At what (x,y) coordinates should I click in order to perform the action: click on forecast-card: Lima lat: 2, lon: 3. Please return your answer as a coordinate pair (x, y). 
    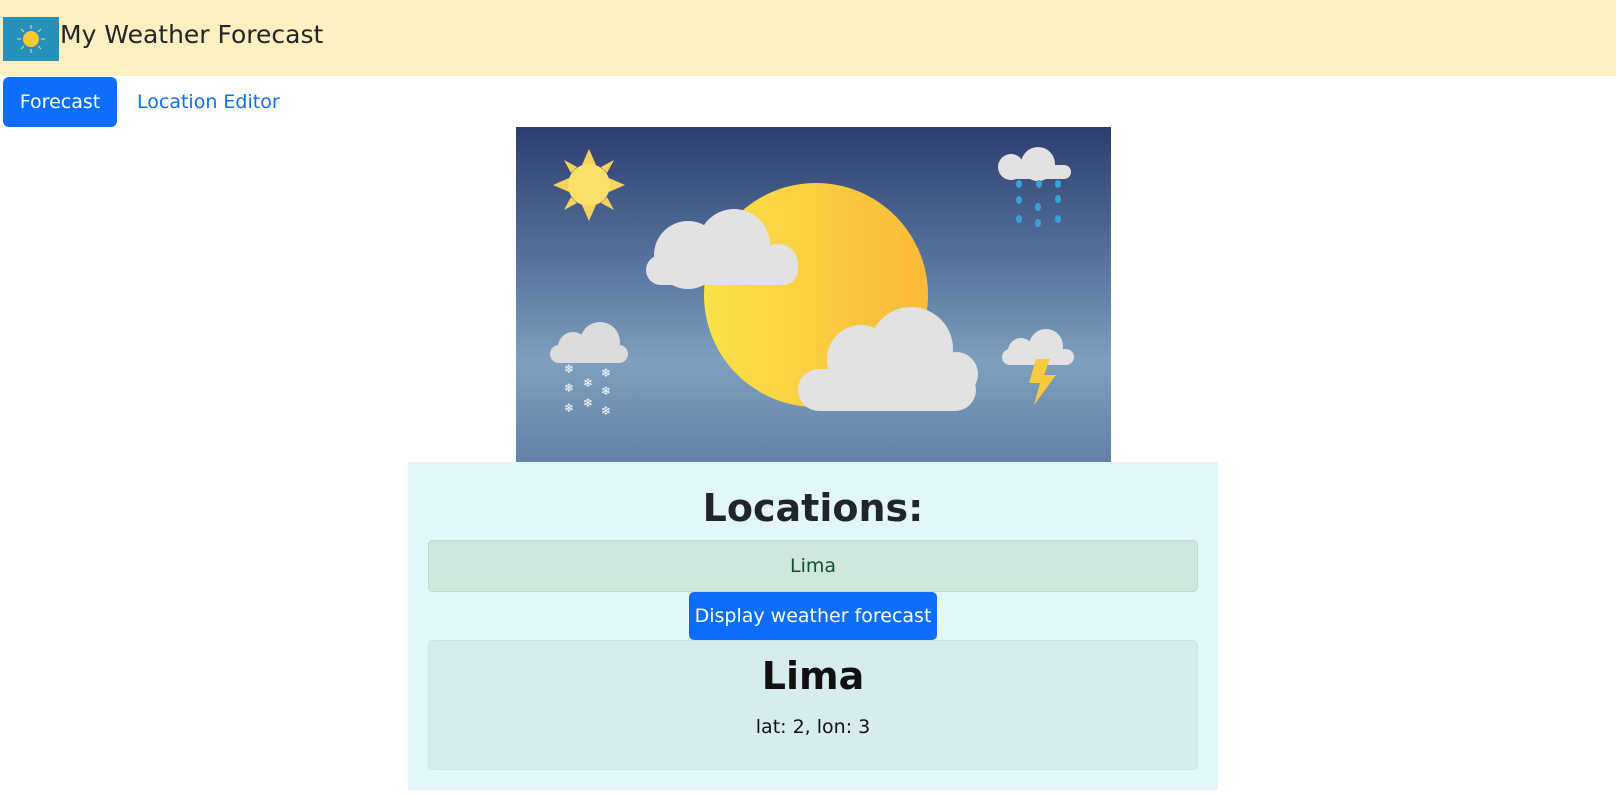
    Looking at the image, I should click on (813, 705).